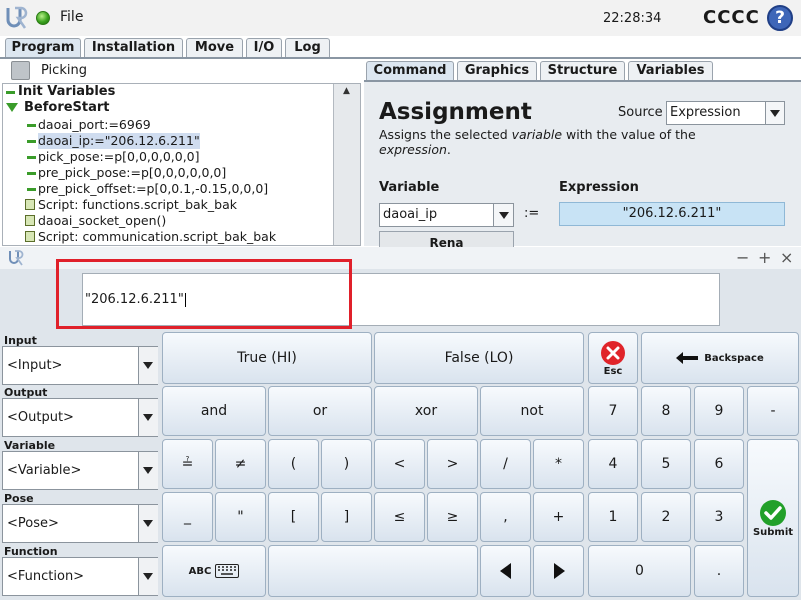  What do you see at coordinates (80, 365) in the screenshot?
I see `input-dropdown: <Input>` at bounding box center [80, 365].